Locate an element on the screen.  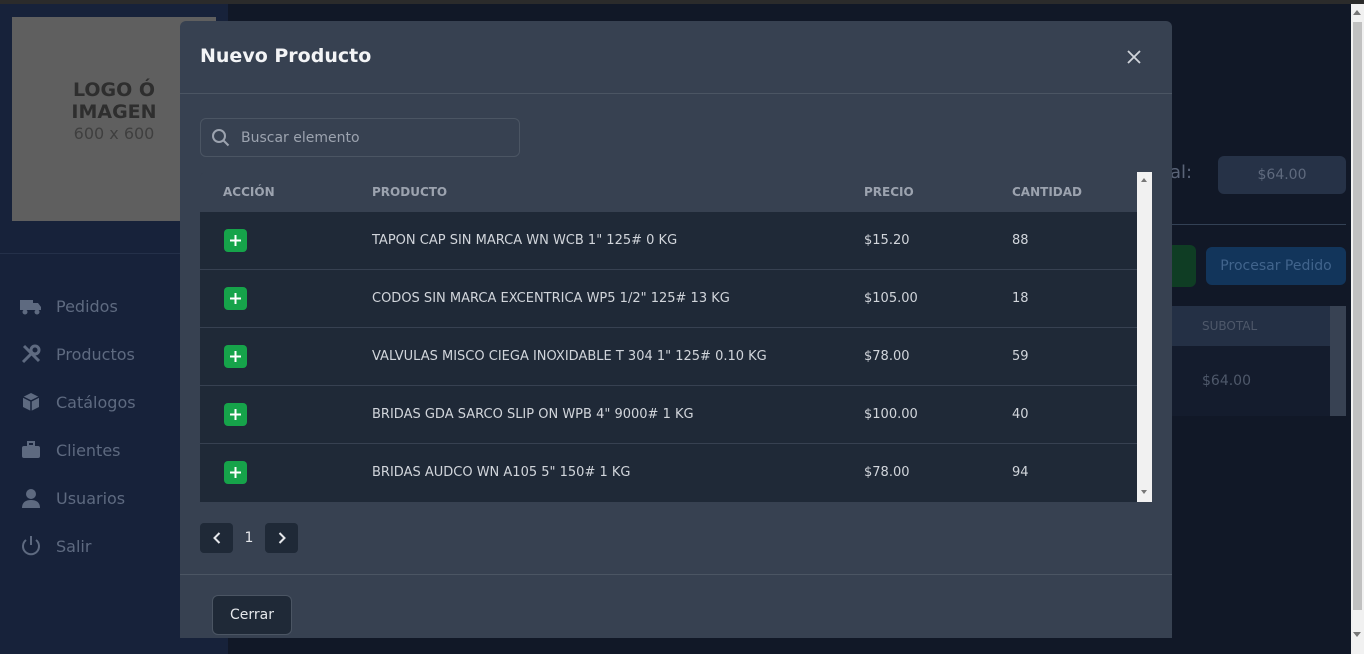
column-header-accion: ACCIÓN is located at coordinates (249, 192).